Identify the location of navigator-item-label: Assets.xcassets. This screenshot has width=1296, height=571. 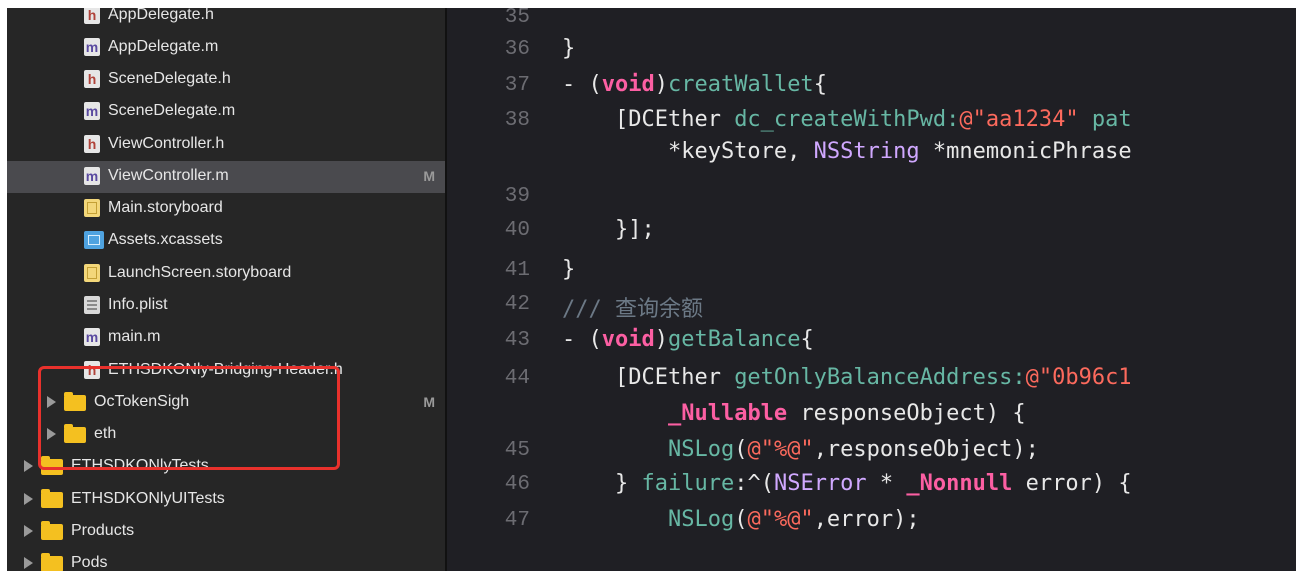
(165, 239).